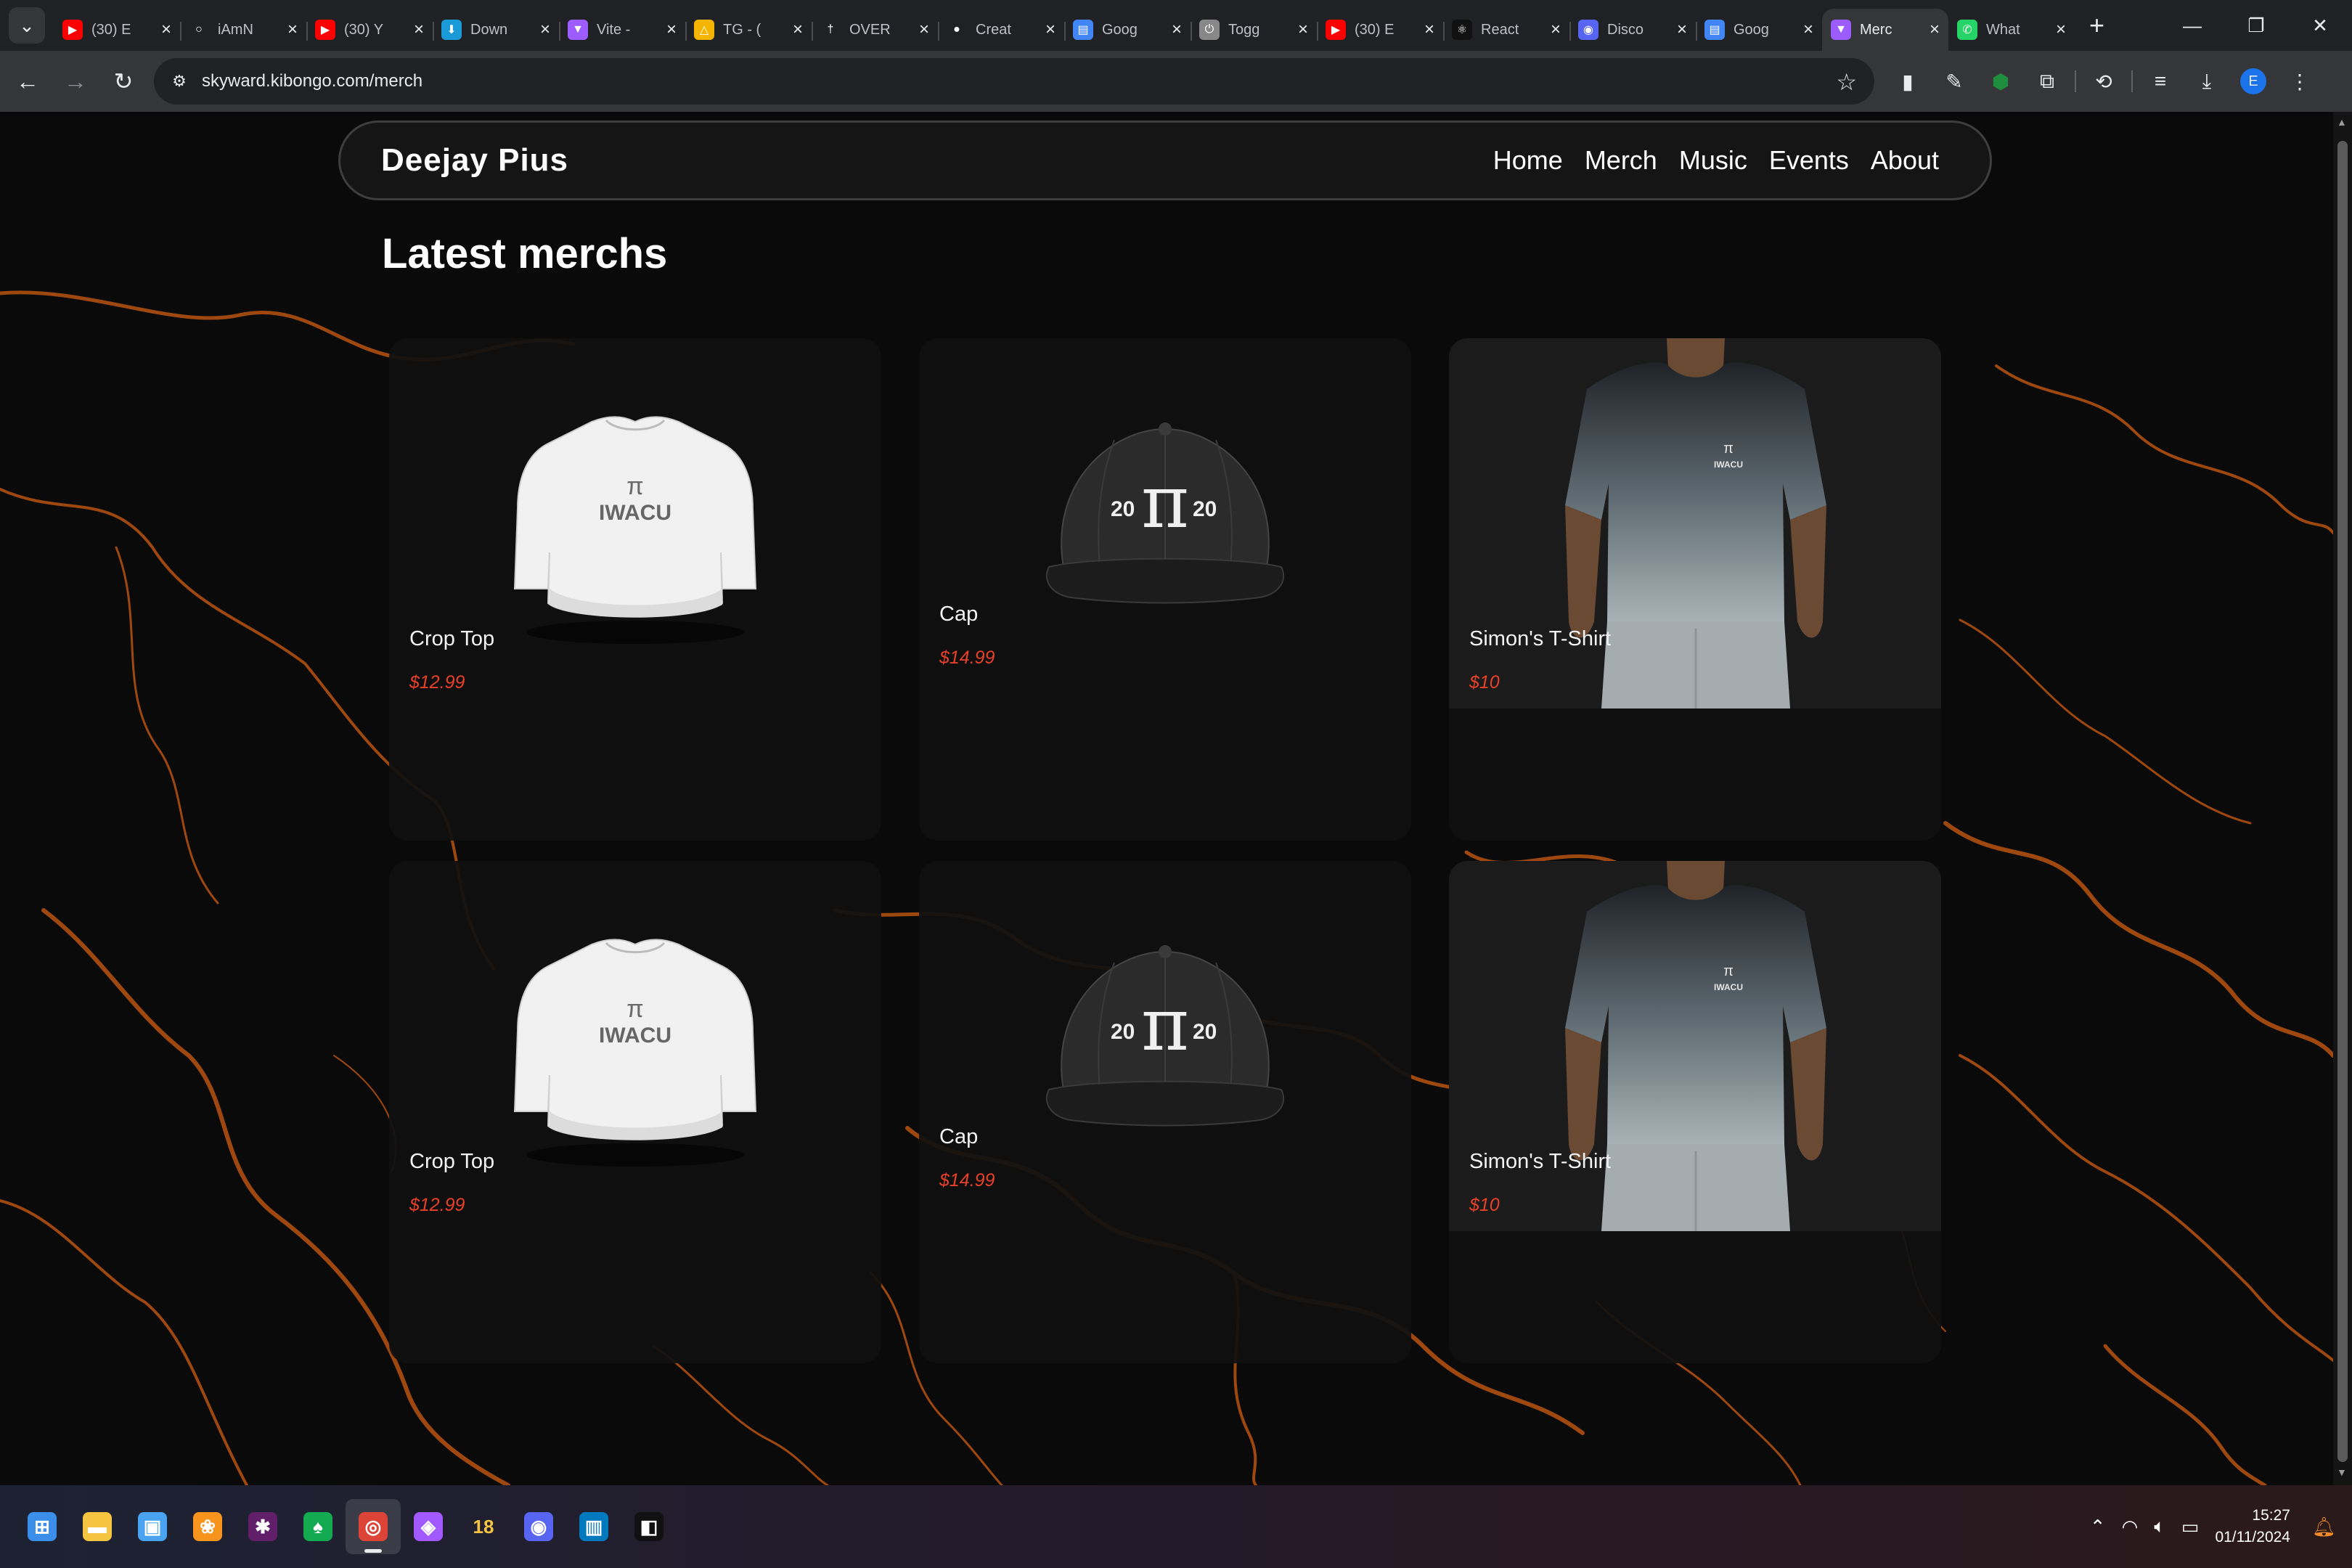  Describe the element at coordinates (2207, 82) in the screenshot. I see `download-icon: ⤓` at that location.